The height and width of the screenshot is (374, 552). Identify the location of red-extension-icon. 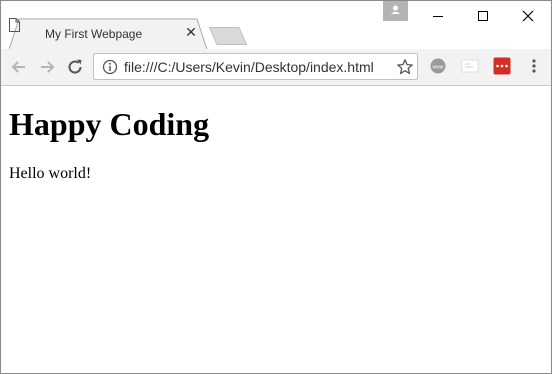
(502, 66).